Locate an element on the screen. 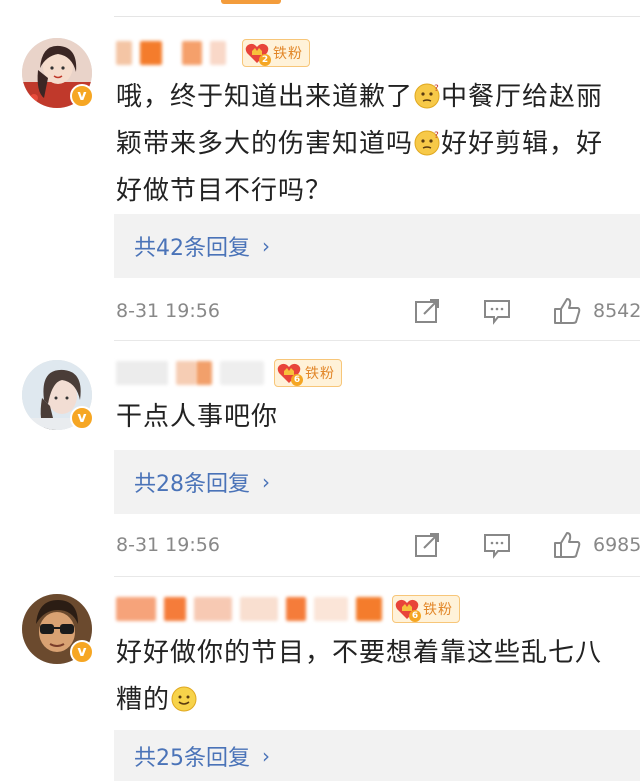 The image size is (640, 781). like-count: 8542 is located at coordinates (616, 311).